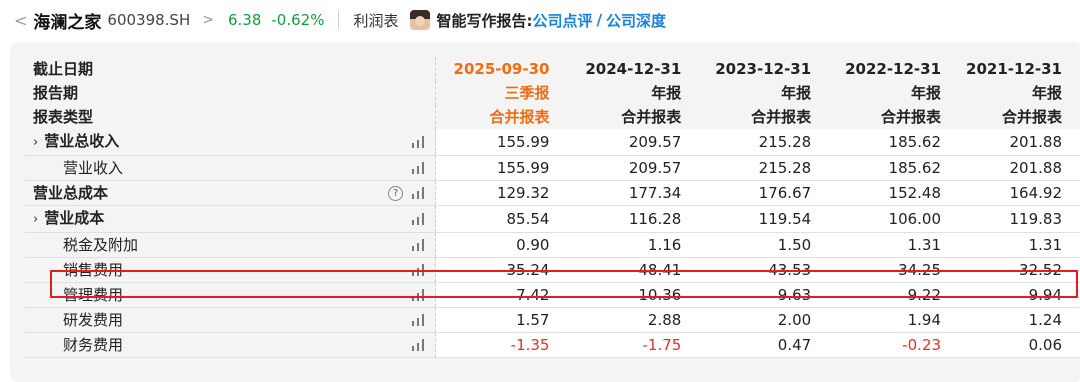 The height and width of the screenshot is (382, 1080). I want to click on row-label-cell: › 营业总收入, so click(231, 142).